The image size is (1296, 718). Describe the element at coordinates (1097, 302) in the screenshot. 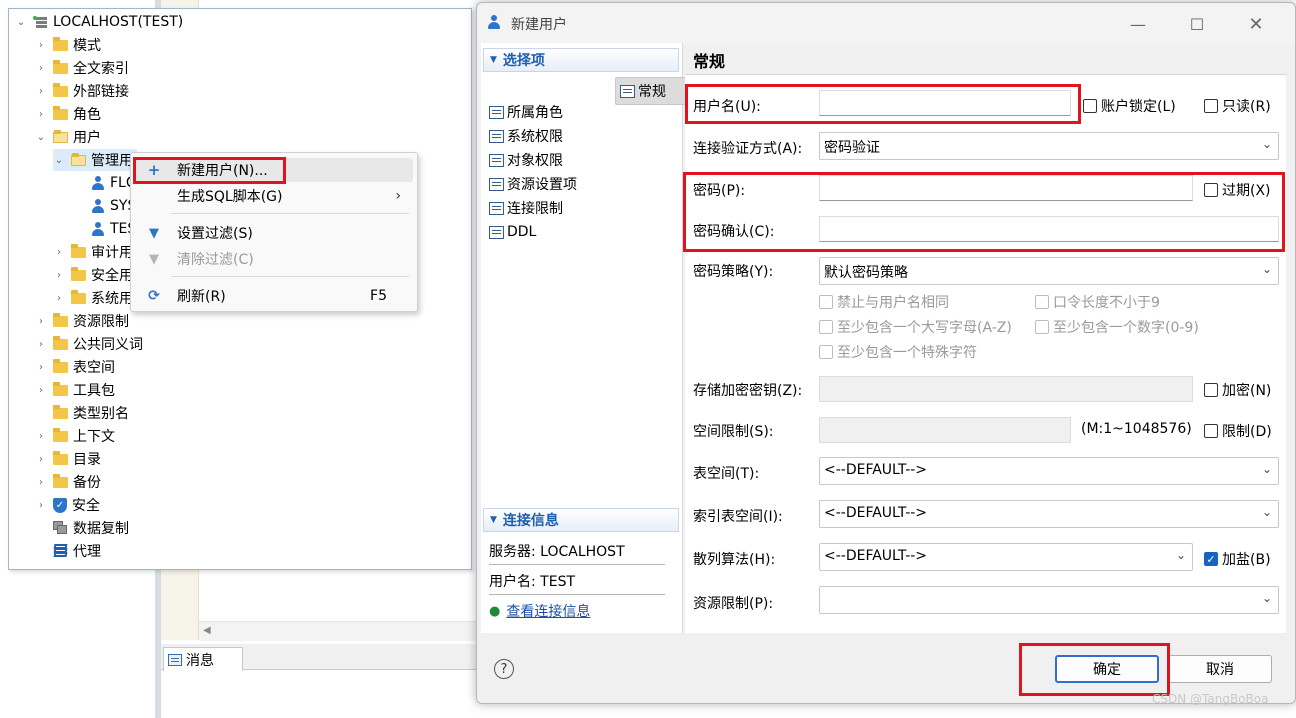

I see `policy-min-length-checkbox: 口令长度不小于9` at that location.